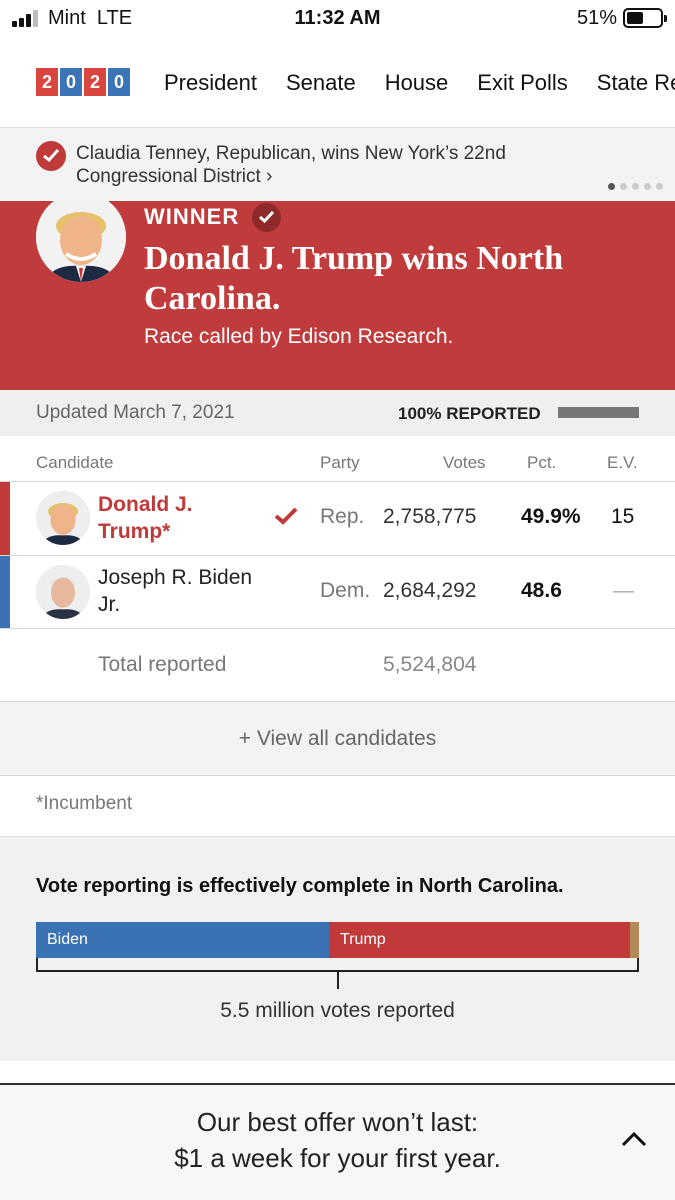  I want to click on bar-segment-trump: Trump, so click(479, 940).